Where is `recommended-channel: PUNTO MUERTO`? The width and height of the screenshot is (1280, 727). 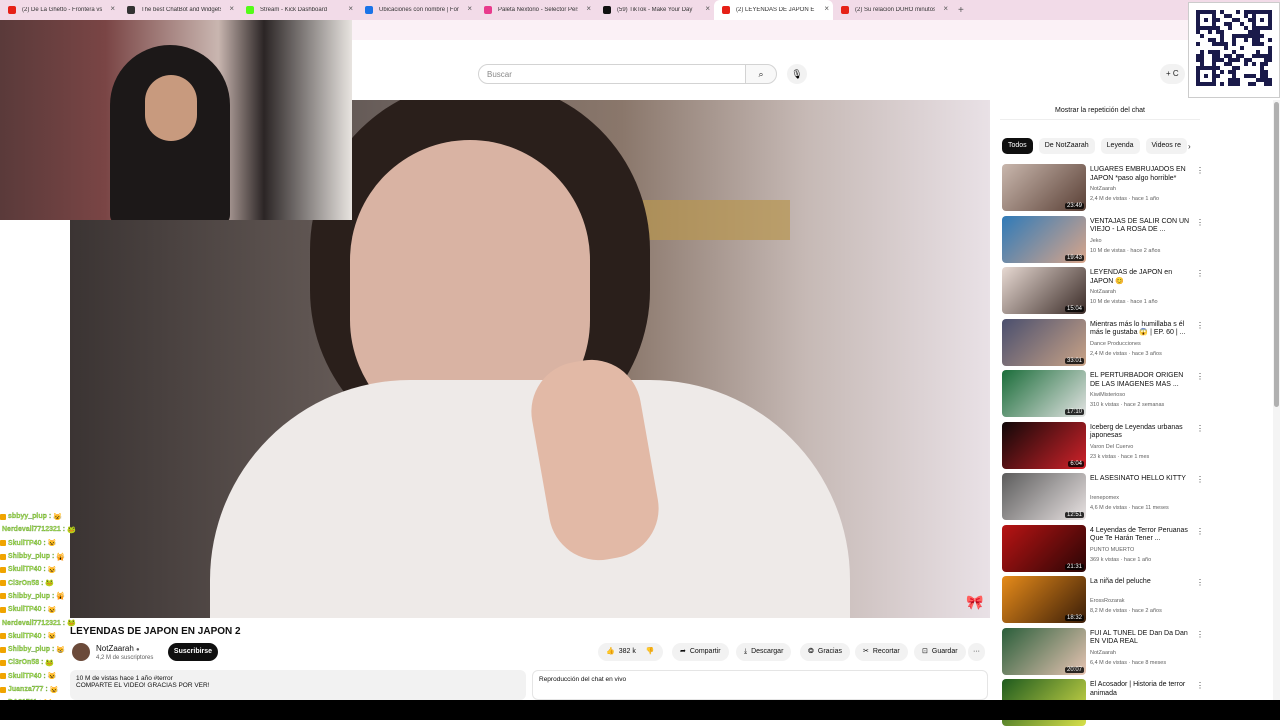 recommended-channel: PUNTO MUERTO is located at coordinates (1112, 550).